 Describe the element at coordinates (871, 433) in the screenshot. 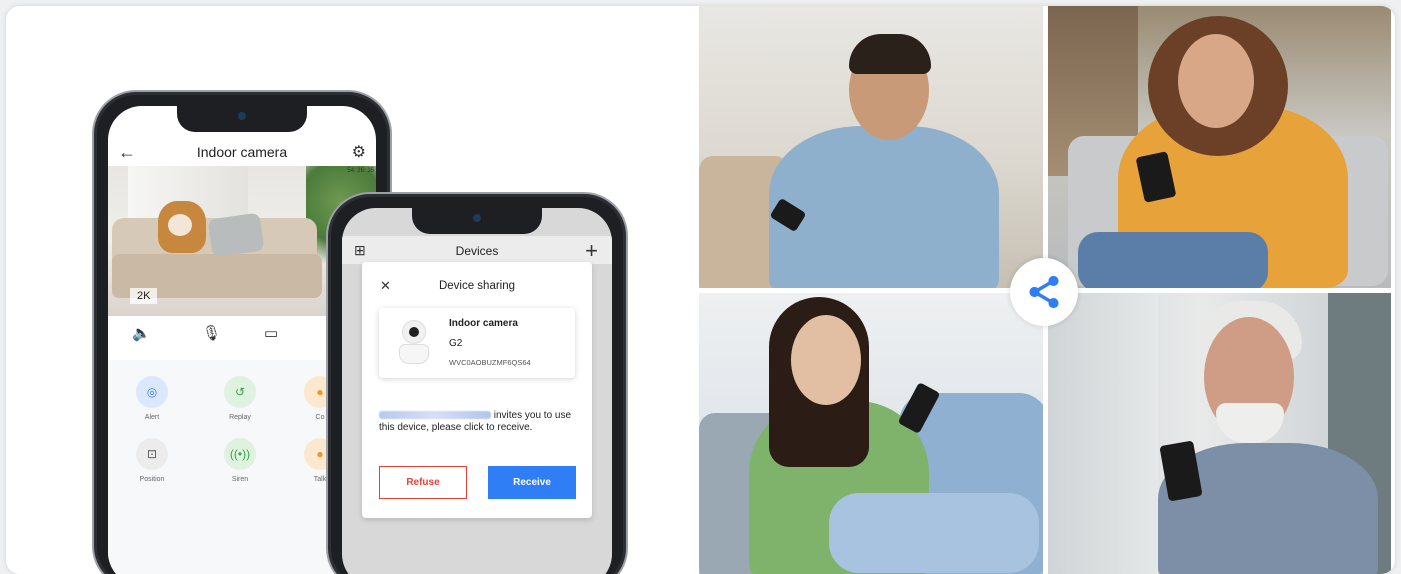

I see `photo-woman-green-cardigan` at that location.